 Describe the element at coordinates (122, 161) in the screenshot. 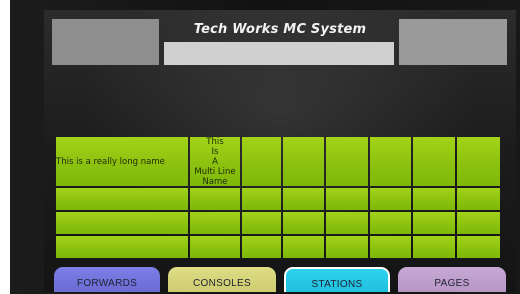

I see `grid-button: This is a really long name` at that location.